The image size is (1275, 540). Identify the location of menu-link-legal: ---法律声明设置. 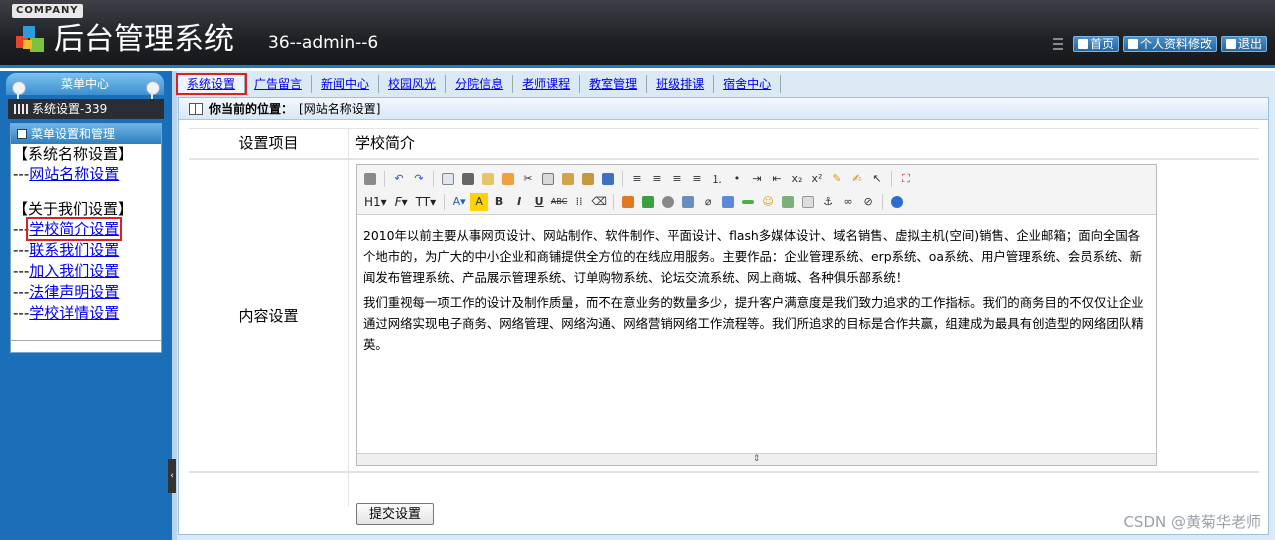
(86, 292).